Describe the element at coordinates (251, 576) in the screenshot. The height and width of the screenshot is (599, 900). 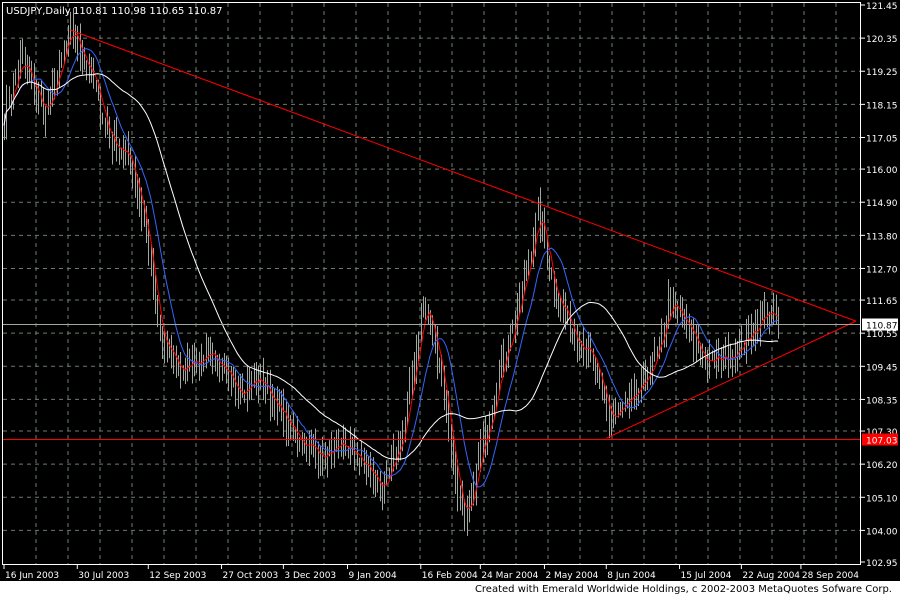
I see `time-tick-label: 27 Oct 2003` at that location.